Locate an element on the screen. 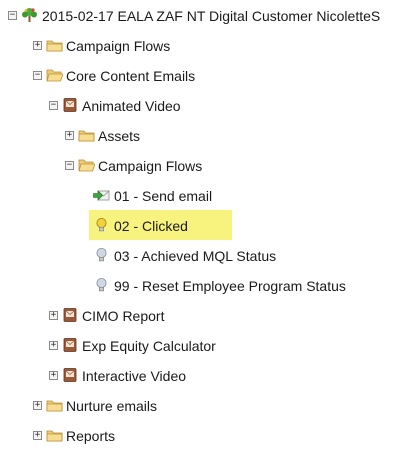  tree-item-flow-reset-status: 99 - Reset Employee Program Status is located at coordinates (208, 285).